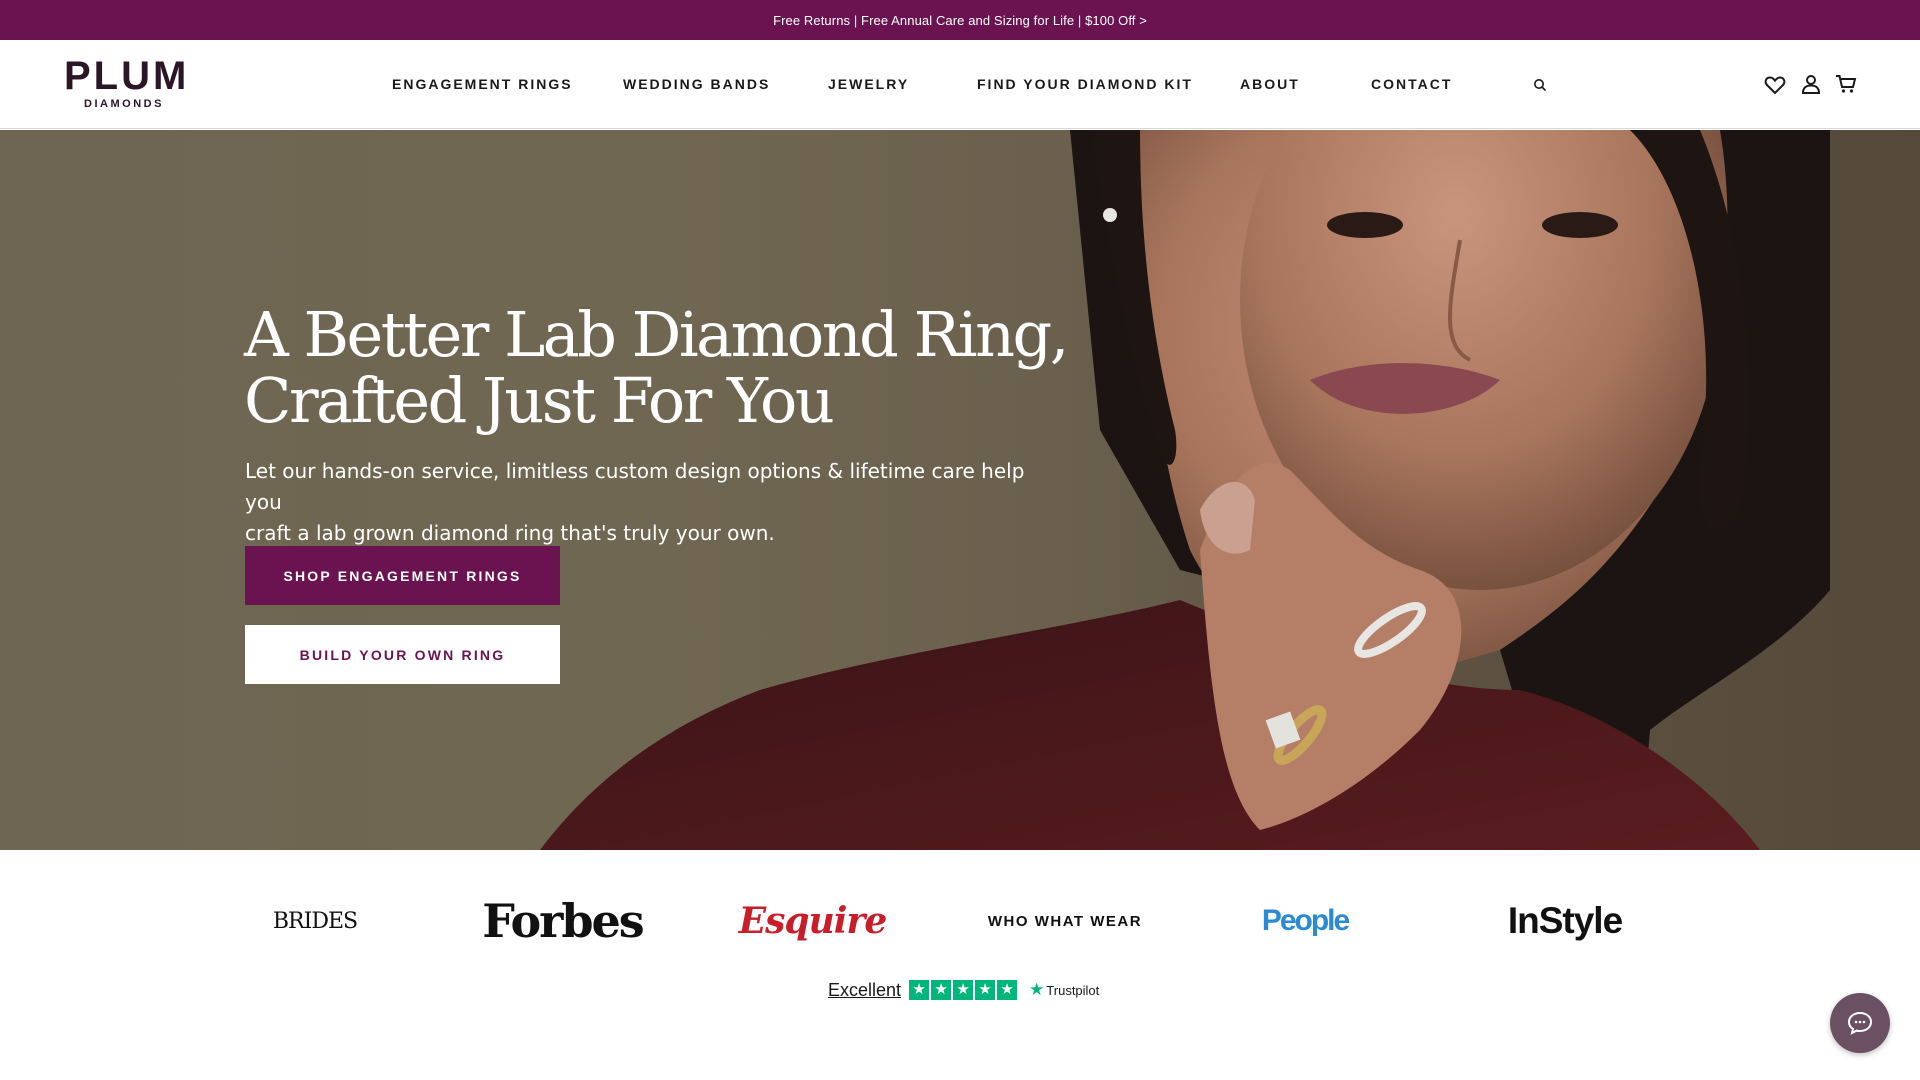 The image size is (1920, 1080). Describe the element at coordinates (1775, 85) in the screenshot. I see `heart-icon` at that location.